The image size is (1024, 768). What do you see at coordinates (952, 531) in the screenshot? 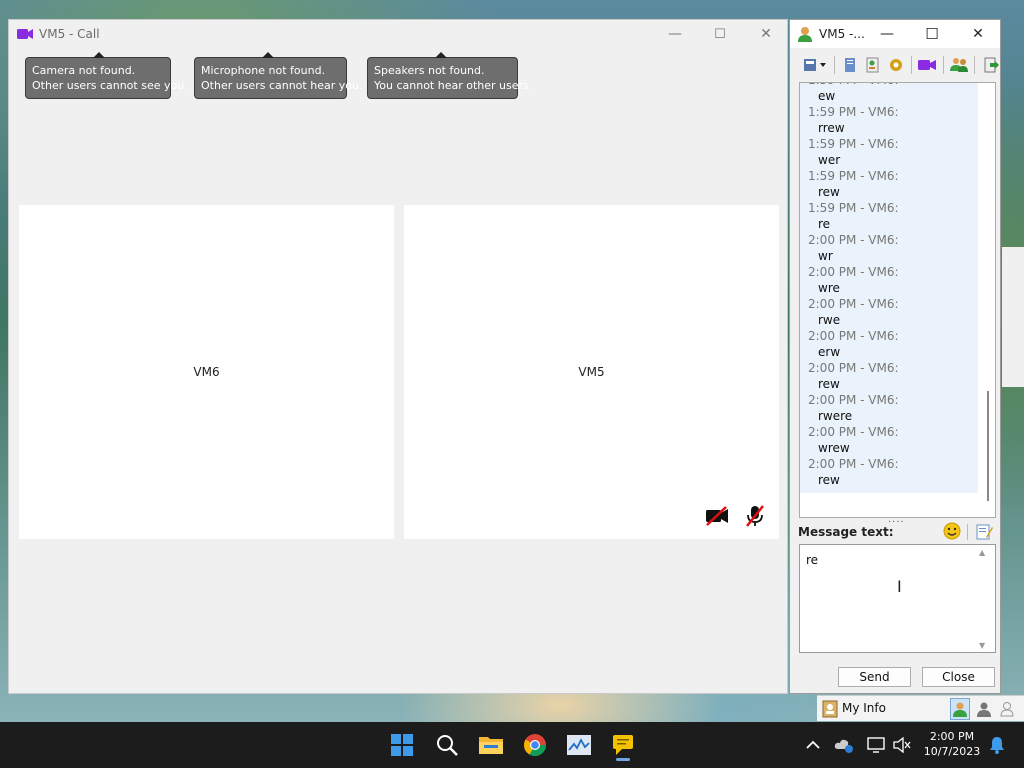
I see `smiley-icon` at bounding box center [952, 531].